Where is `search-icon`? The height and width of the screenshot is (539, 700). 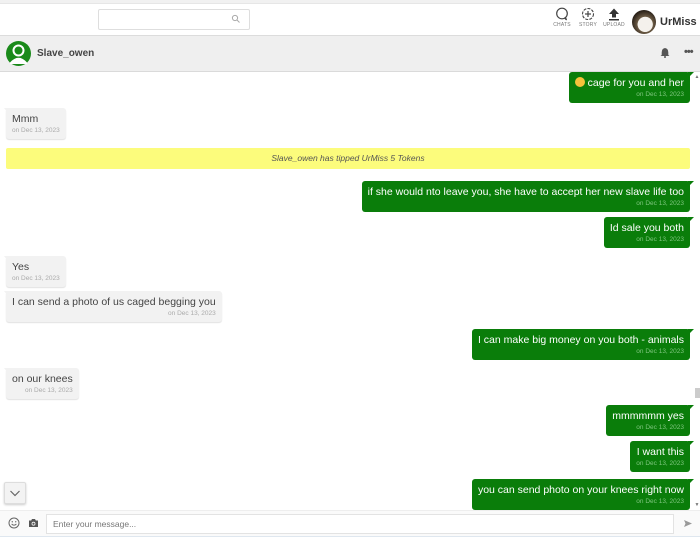
search-icon is located at coordinates (236, 19).